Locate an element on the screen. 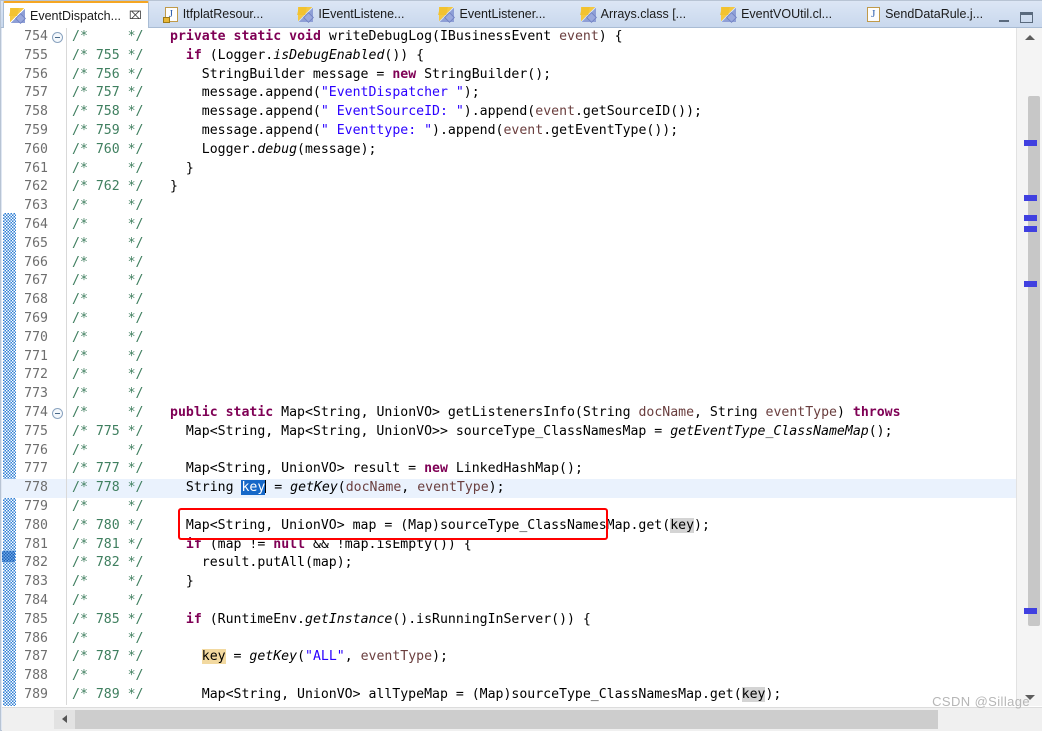 This screenshot has height=731, width=1042. code-line-779: 779 /* */ is located at coordinates (509, 507).